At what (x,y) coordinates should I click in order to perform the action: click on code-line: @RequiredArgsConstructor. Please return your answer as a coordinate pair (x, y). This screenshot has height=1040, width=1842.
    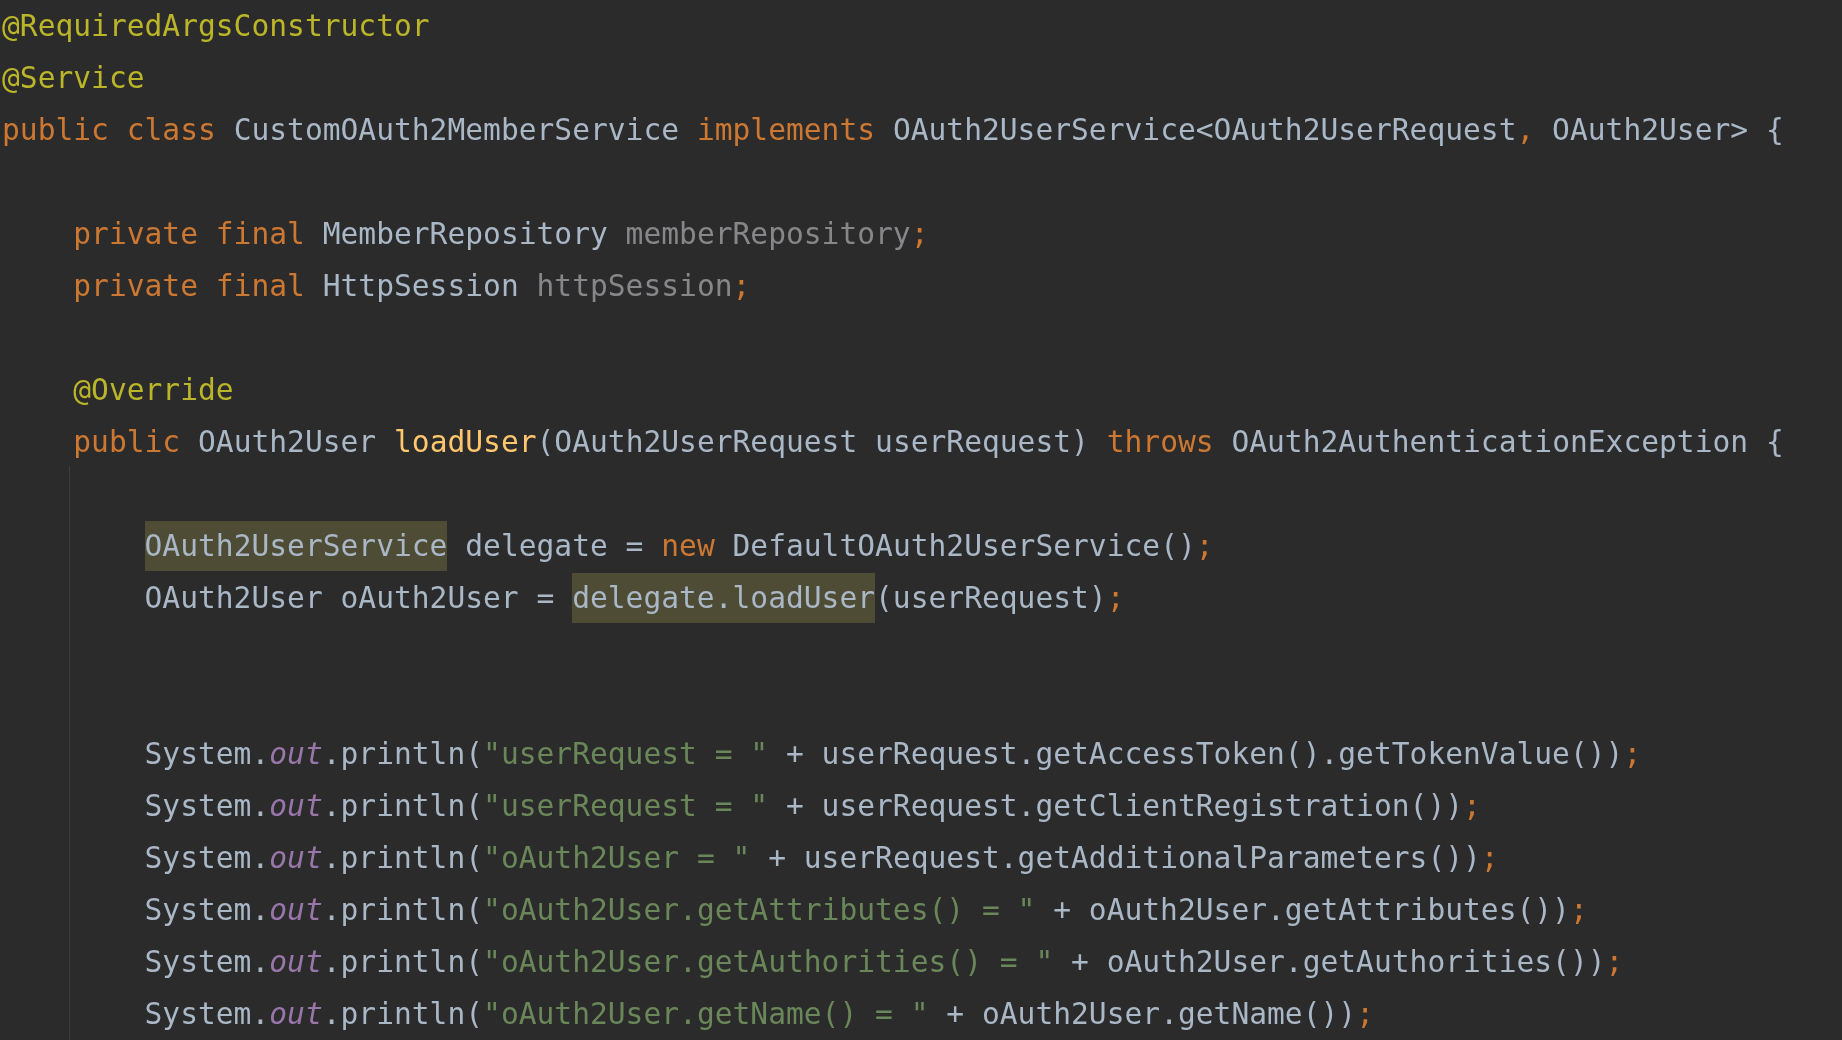
    Looking at the image, I should click on (216, 26).